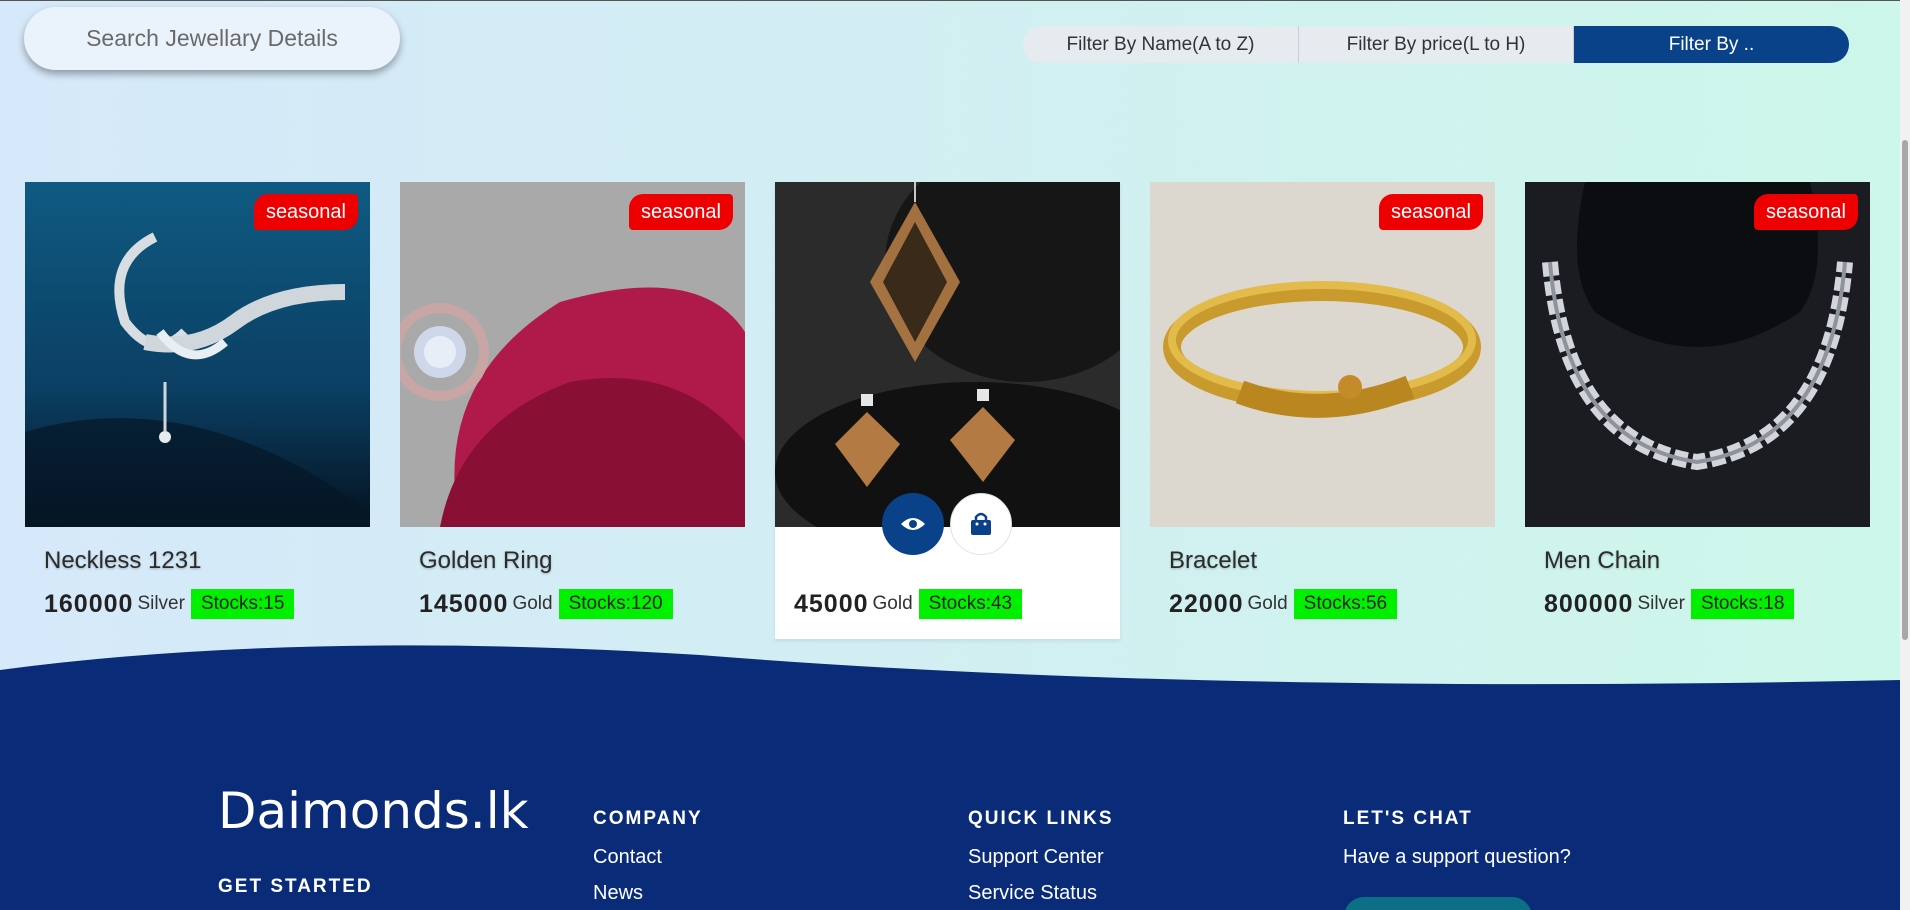 Image resolution: width=1910 pixels, height=910 pixels. What do you see at coordinates (197, 354) in the screenshot?
I see `necklace-image: seasonal` at bounding box center [197, 354].